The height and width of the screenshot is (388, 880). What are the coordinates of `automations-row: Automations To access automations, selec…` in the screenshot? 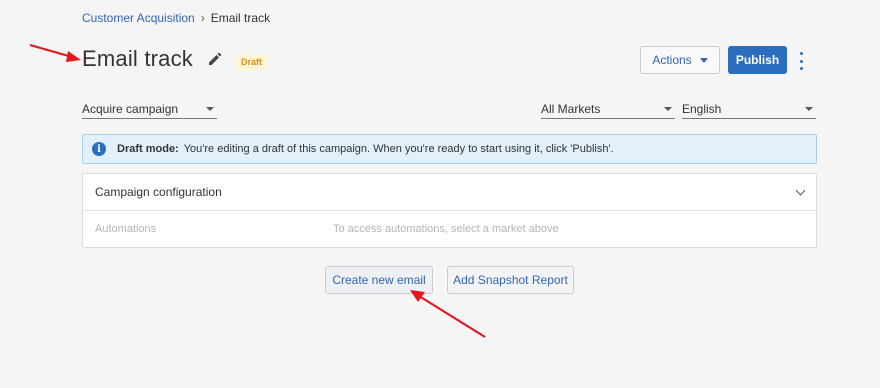 It's located at (449, 229).